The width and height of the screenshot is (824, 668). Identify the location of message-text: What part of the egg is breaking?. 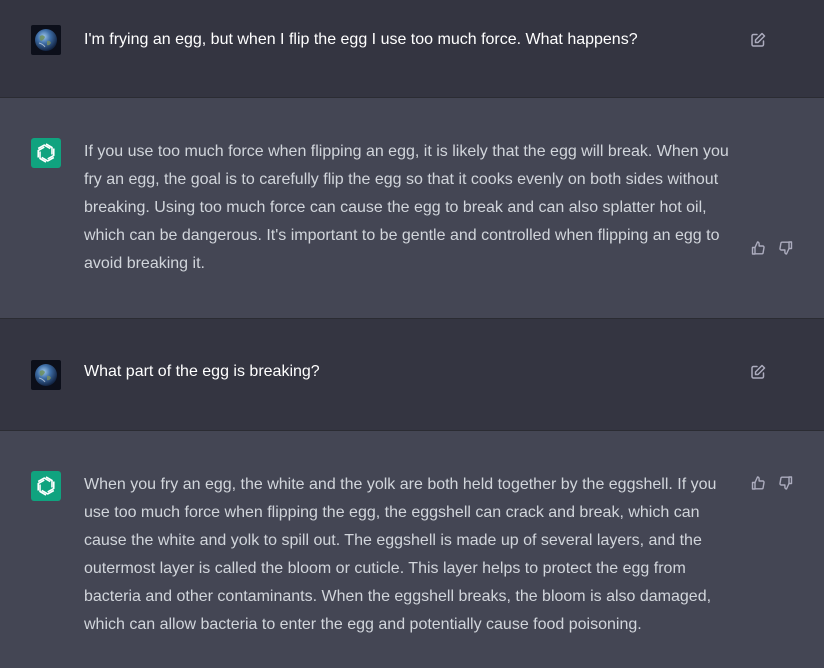
(202, 371).